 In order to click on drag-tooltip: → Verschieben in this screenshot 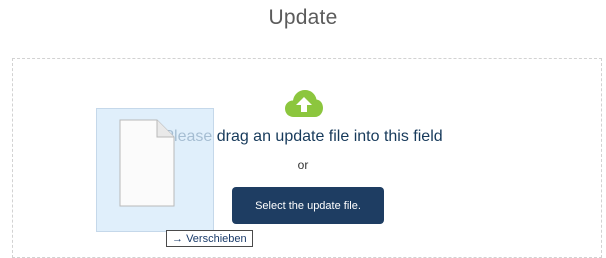, I will do `click(209, 238)`.